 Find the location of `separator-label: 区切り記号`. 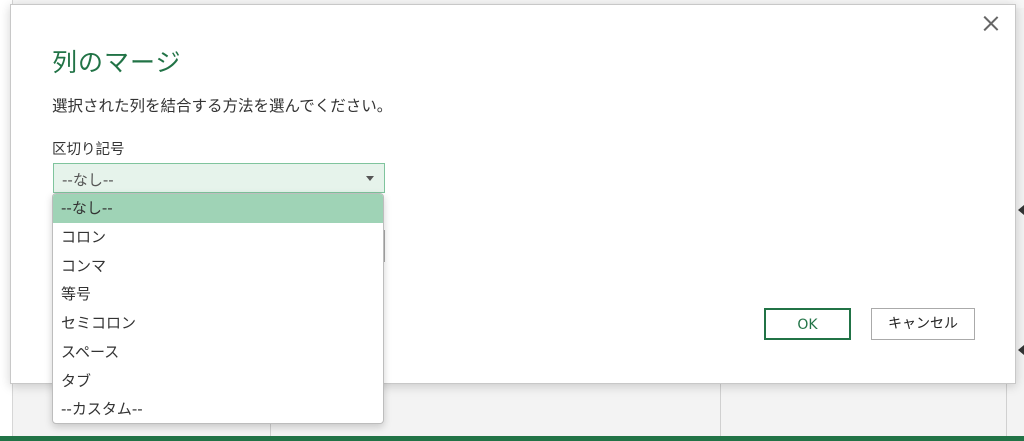

separator-label: 区切り記号 is located at coordinates (88, 150).